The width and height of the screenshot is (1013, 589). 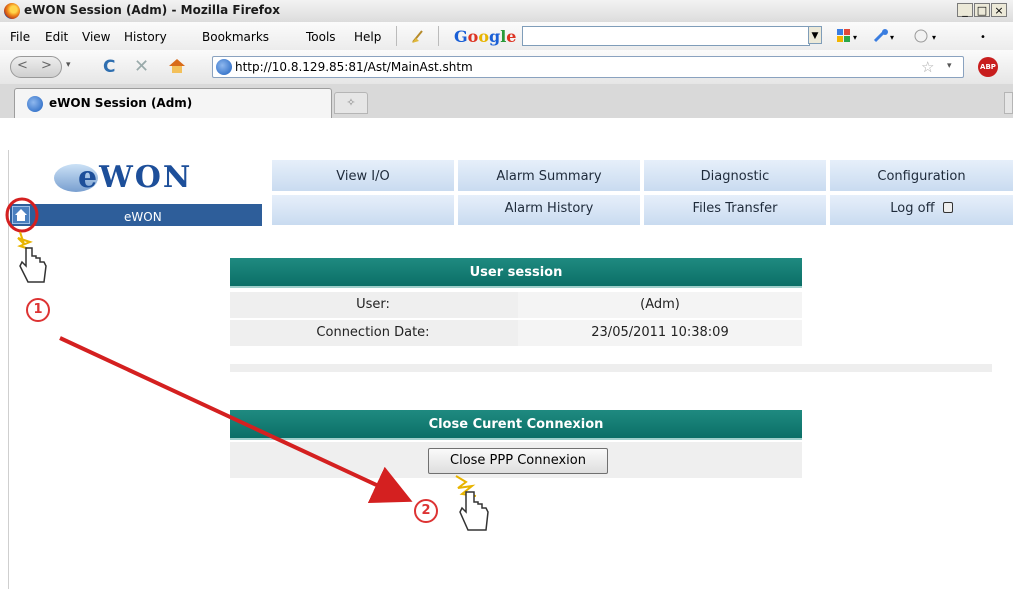 I want to click on annotation-arrow, so click(x=236, y=420).